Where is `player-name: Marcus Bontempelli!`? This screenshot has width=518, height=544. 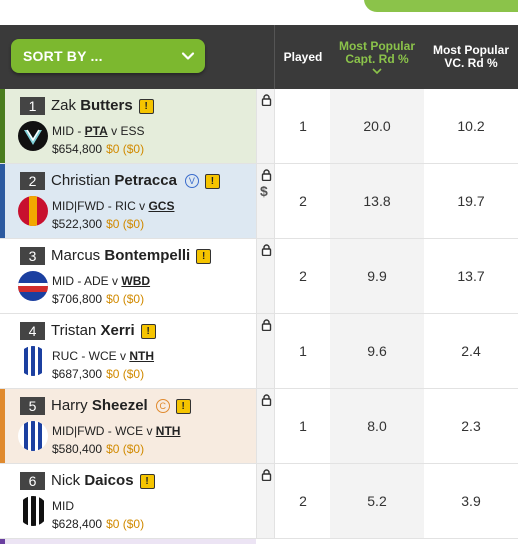 player-name: Marcus Bontempelli! is located at coordinates (131, 256).